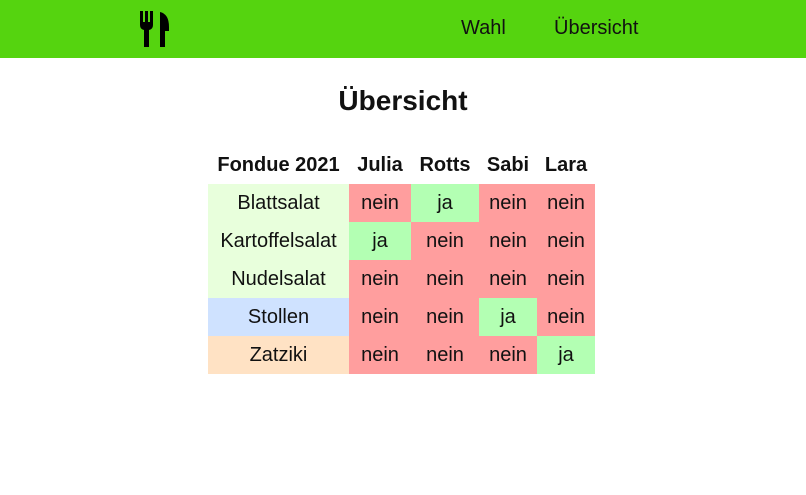  What do you see at coordinates (278, 279) in the screenshot?
I see `dish-cell: Nudelsalat` at bounding box center [278, 279].